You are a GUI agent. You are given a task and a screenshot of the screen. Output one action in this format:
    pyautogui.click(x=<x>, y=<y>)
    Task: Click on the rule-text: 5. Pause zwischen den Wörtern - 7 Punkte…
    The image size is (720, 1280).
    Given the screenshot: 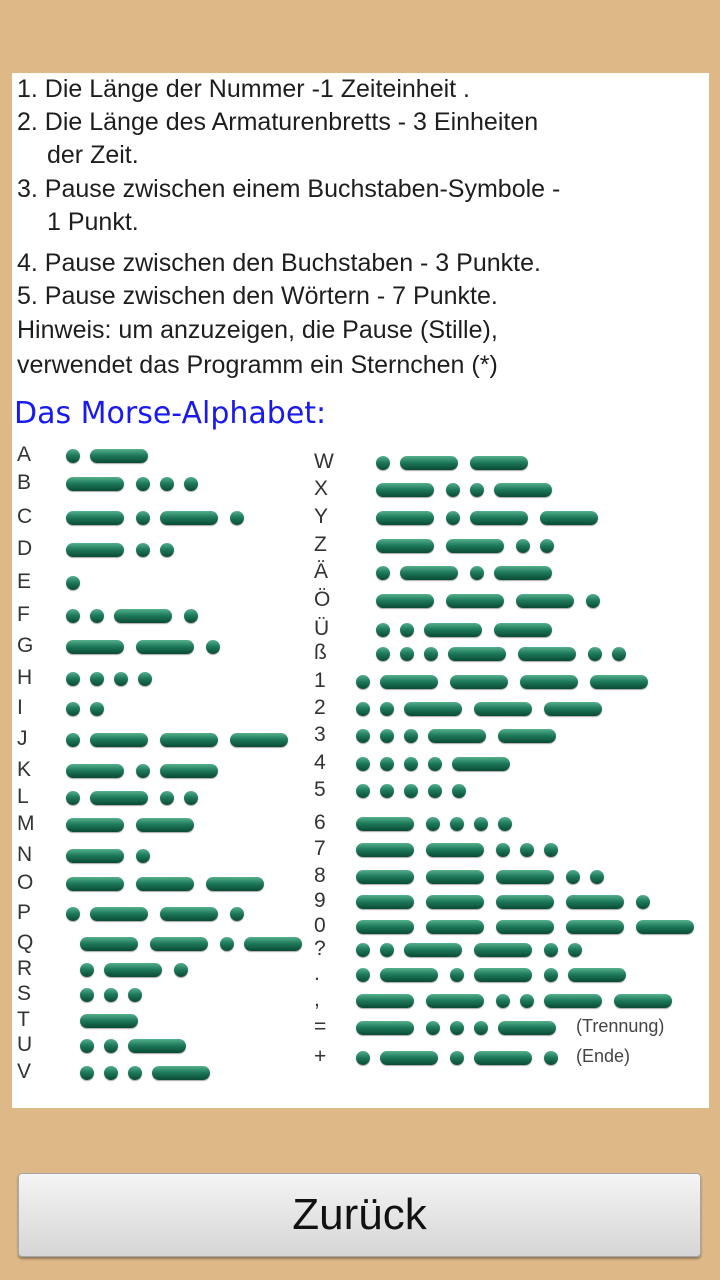 What is the action you would take?
    pyautogui.click(x=257, y=296)
    